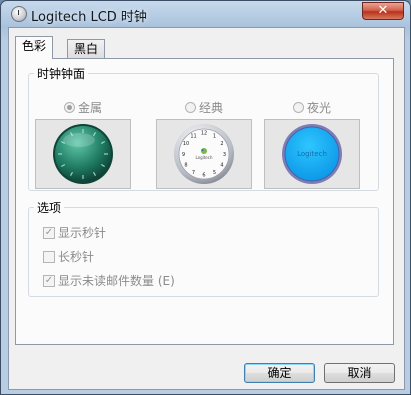 This screenshot has width=411, height=395. What do you see at coordinates (34, 47) in the screenshot?
I see `tab-color: 色彩` at bounding box center [34, 47].